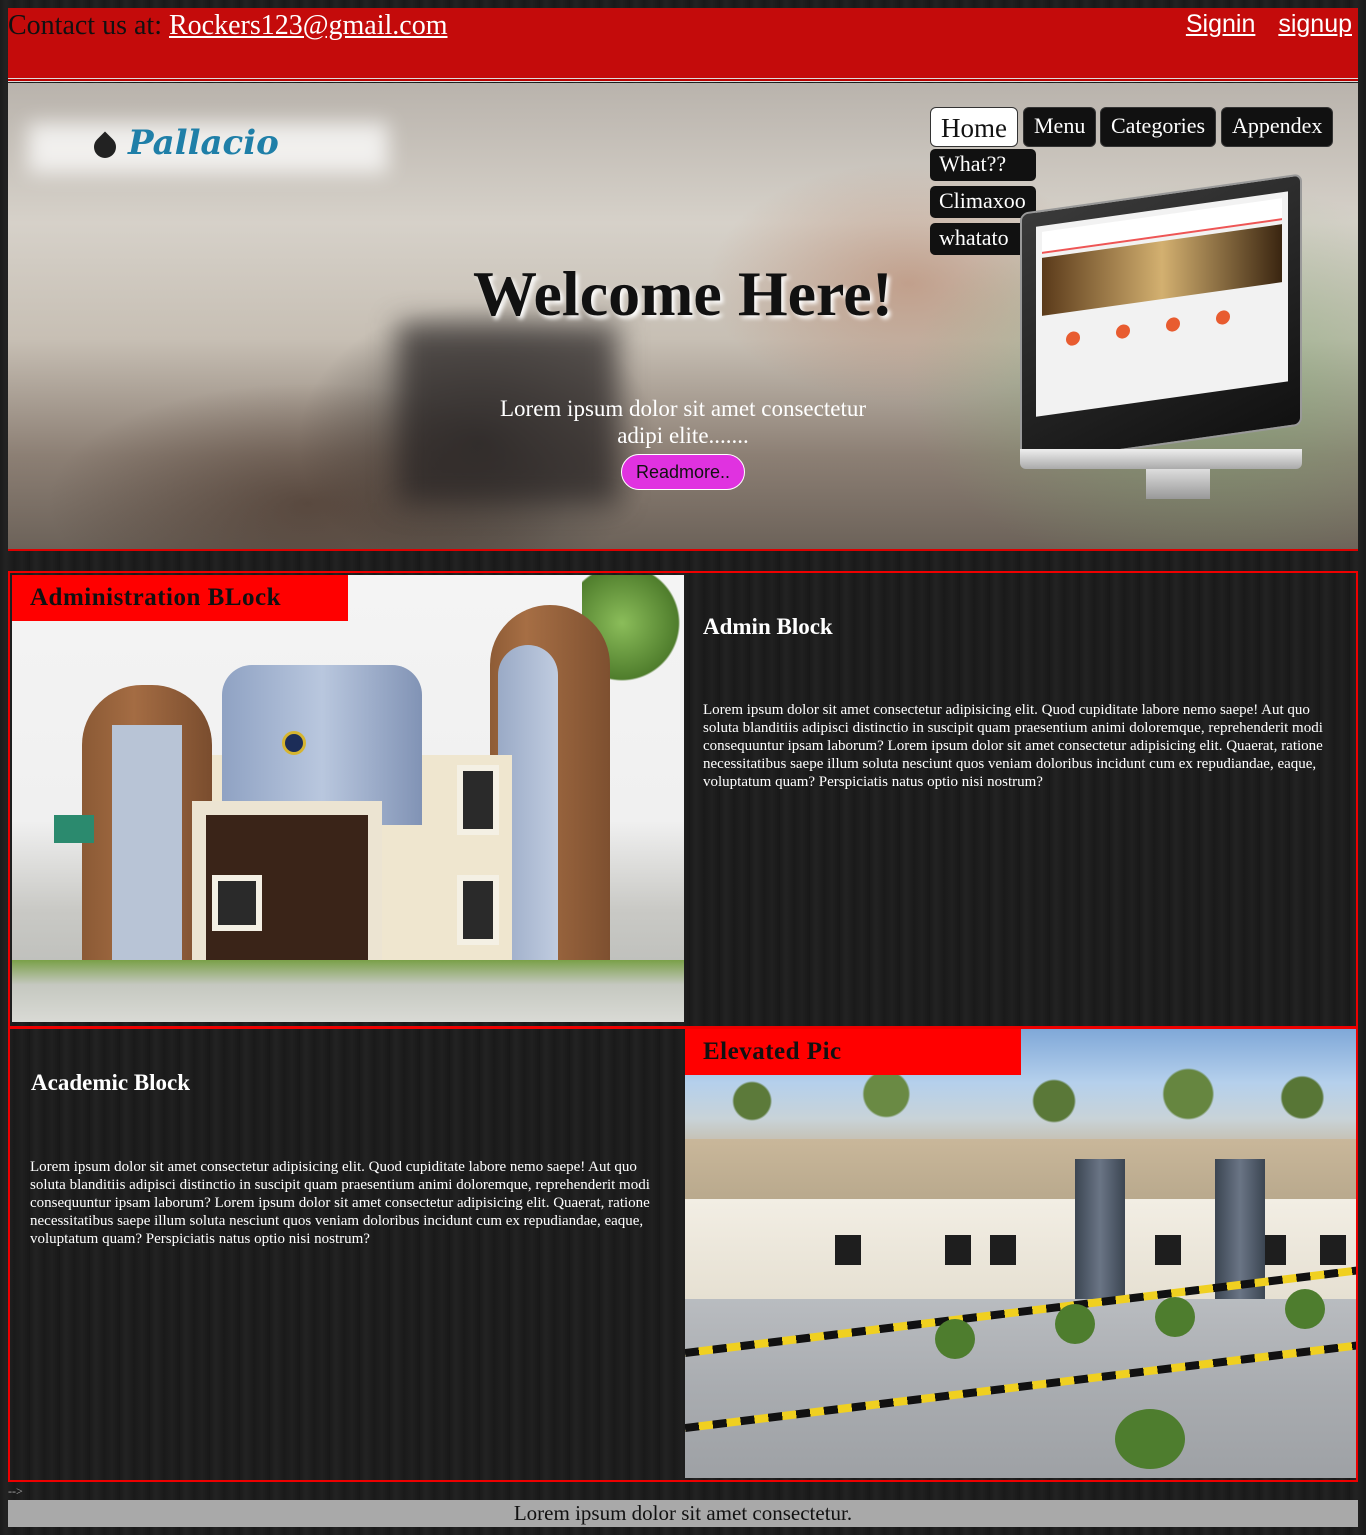 The width and height of the screenshot is (1366, 1535). What do you see at coordinates (348, 798) in the screenshot?
I see `administration-block-photo` at bounding box center [348, 798].